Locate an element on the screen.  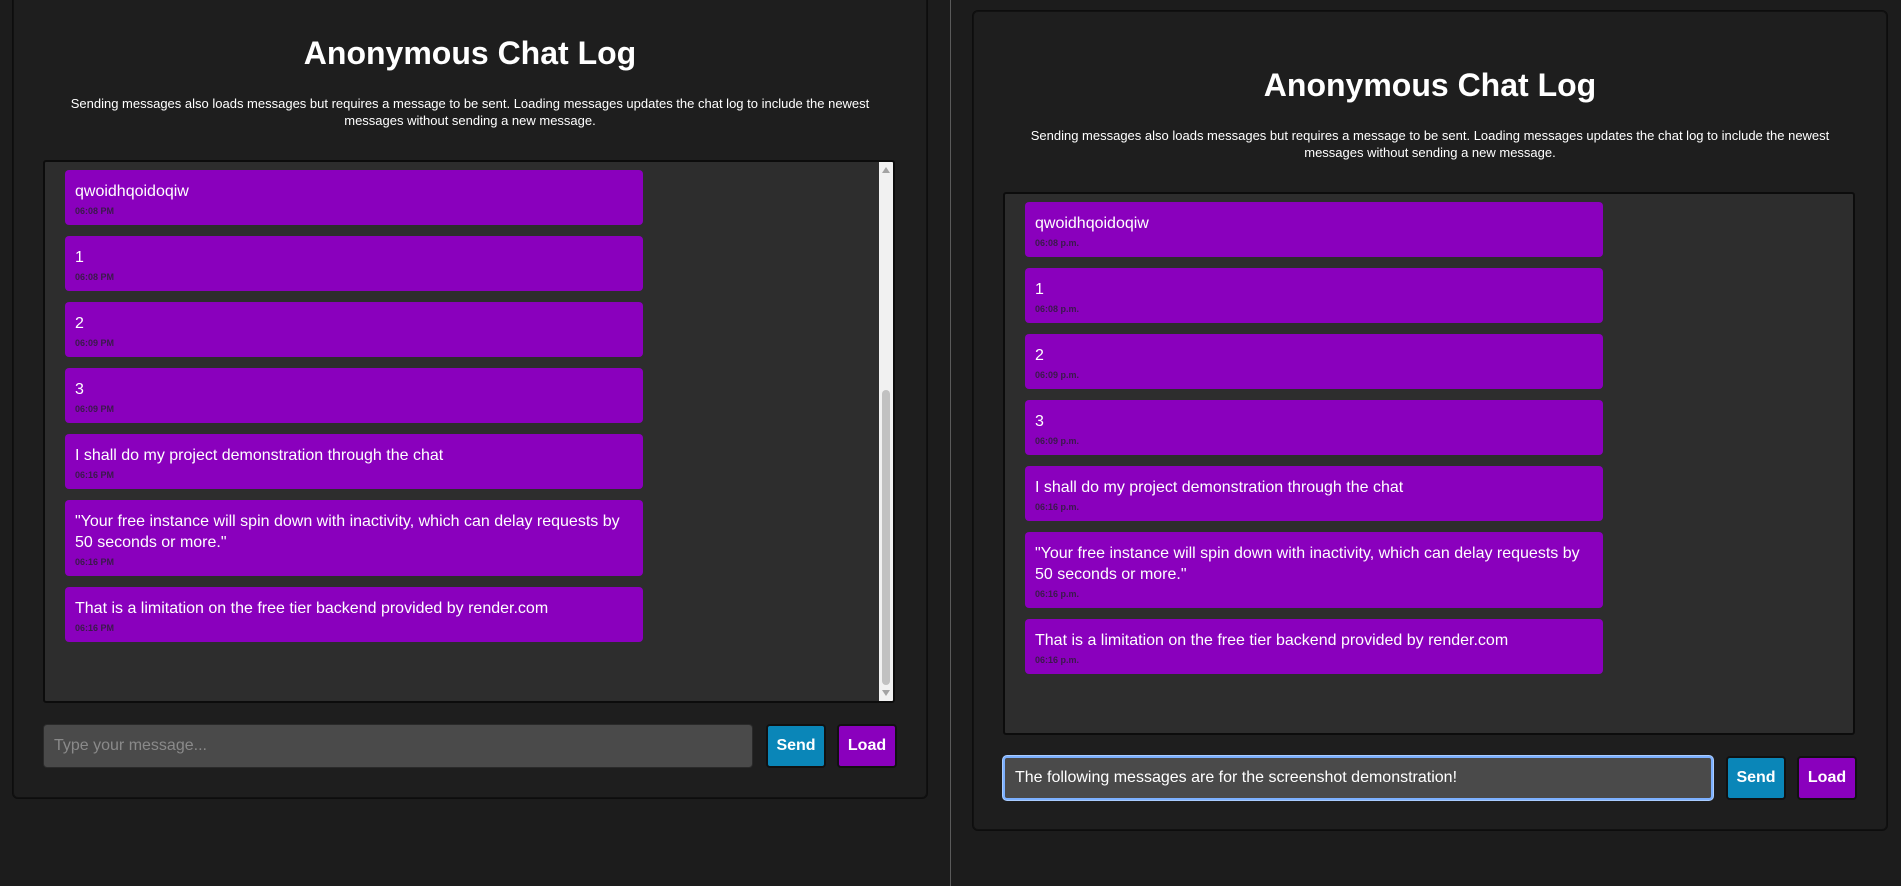
message-bubble: 2 06:09 PM is located at coordinates (354, 329).